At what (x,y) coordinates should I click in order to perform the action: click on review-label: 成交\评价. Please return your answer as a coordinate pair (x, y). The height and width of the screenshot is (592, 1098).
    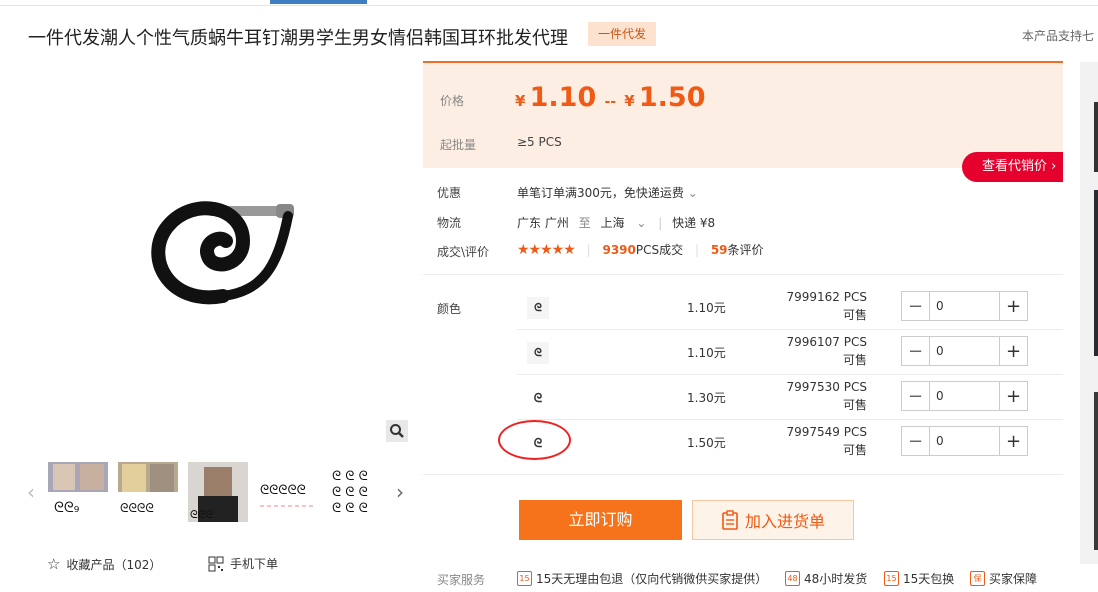
    Looking at the image, I should click on (463, 252).